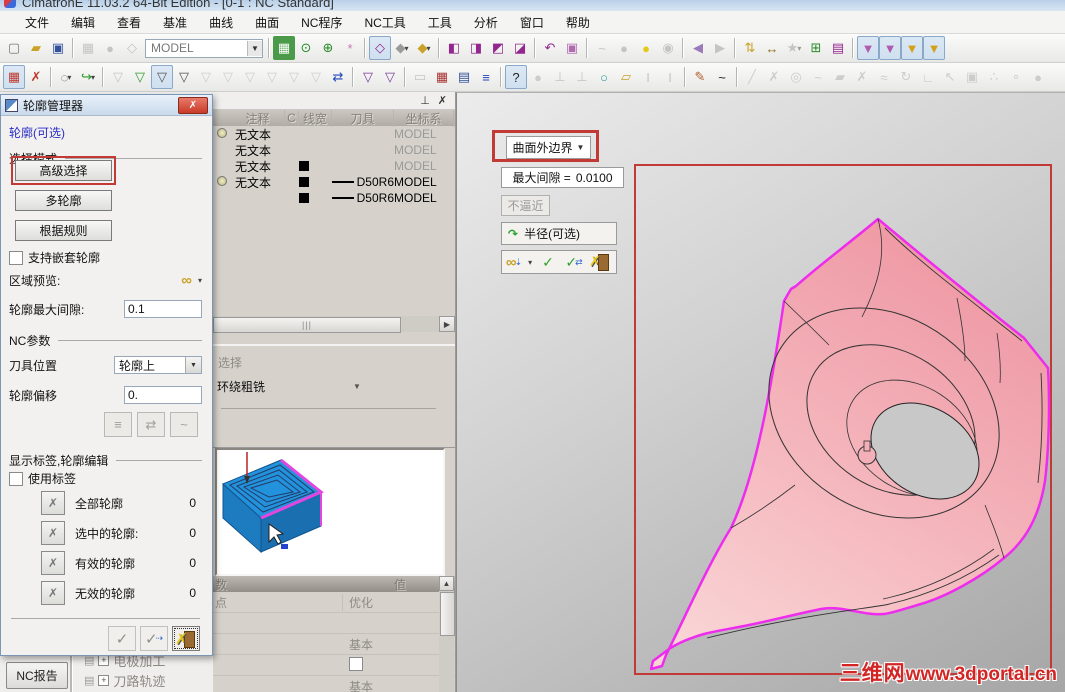 This screenshot has height=692, width=1065. What do you see at coordinates (698, 48) in the screenshot?
I see `back-arrow-icon: ◀` at bounding box center [698, 48].